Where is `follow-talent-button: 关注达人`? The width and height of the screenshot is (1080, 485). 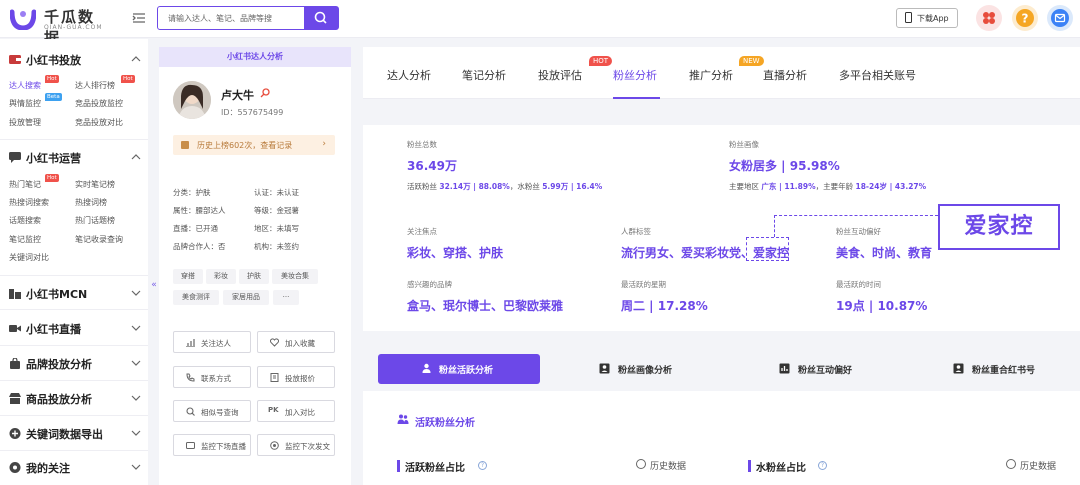
follow-talent-button: 关注达人 is located at coordinates (212, 342).